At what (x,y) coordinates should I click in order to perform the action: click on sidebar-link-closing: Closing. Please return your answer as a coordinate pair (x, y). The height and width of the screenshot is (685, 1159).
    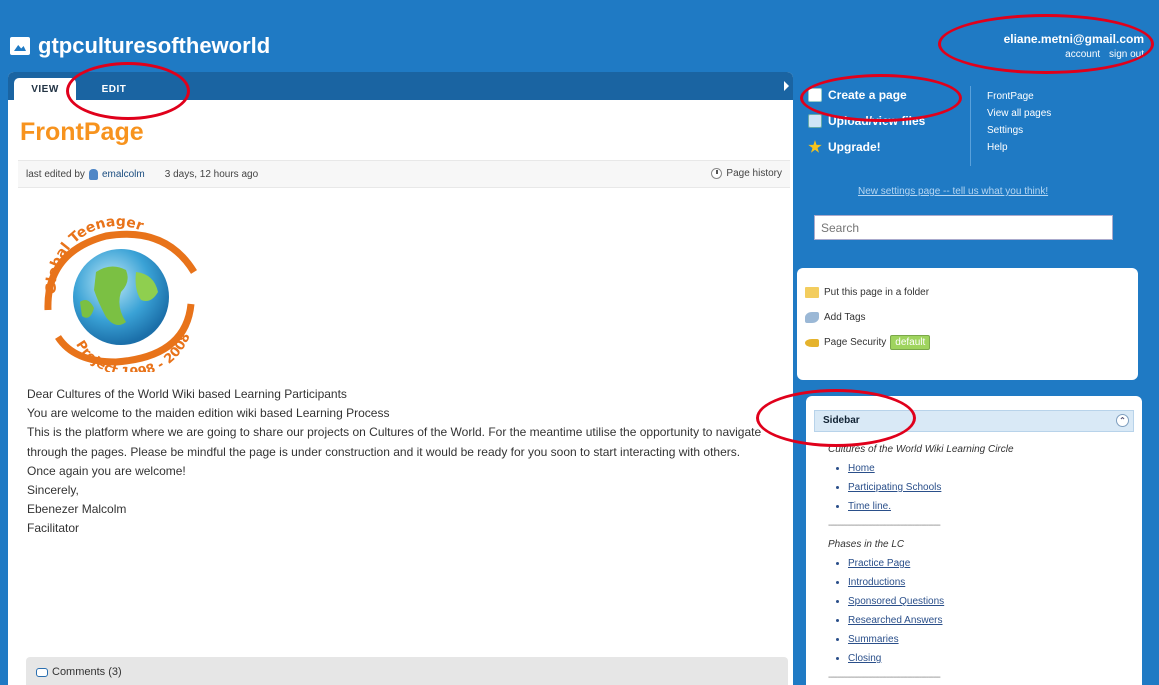
    Looking at the image, I should click on (938, 658).